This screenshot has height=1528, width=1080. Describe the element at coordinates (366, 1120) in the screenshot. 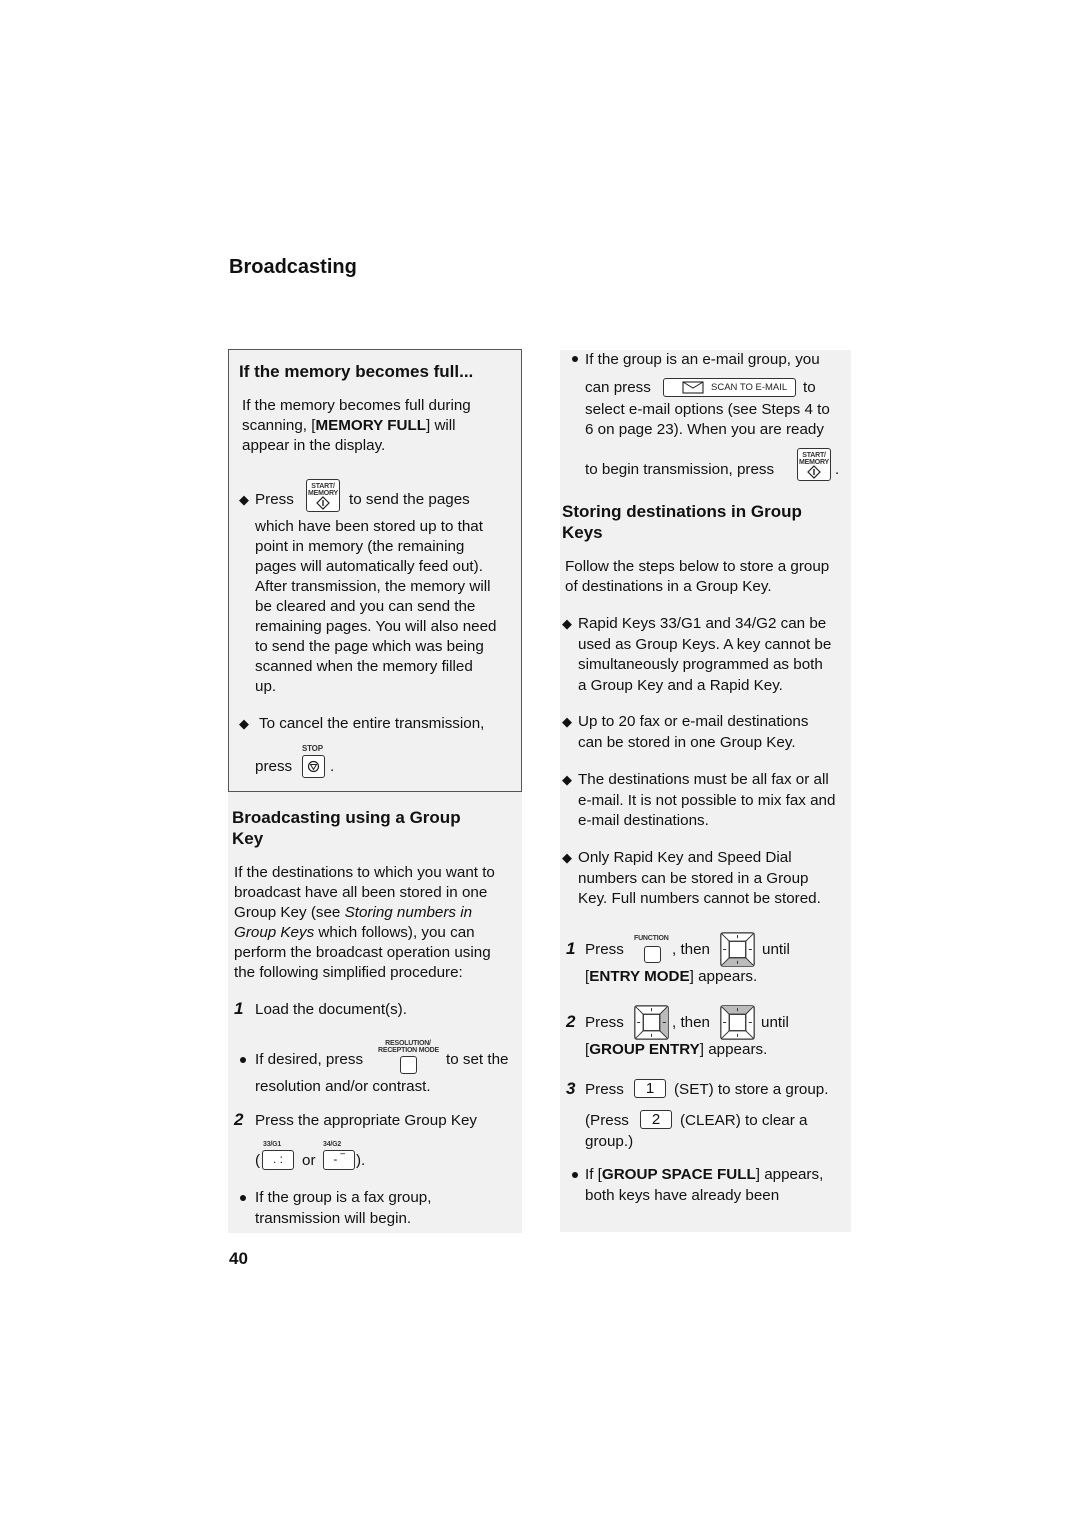

I see `step-text: Press the appropriate Group Key` at that location.